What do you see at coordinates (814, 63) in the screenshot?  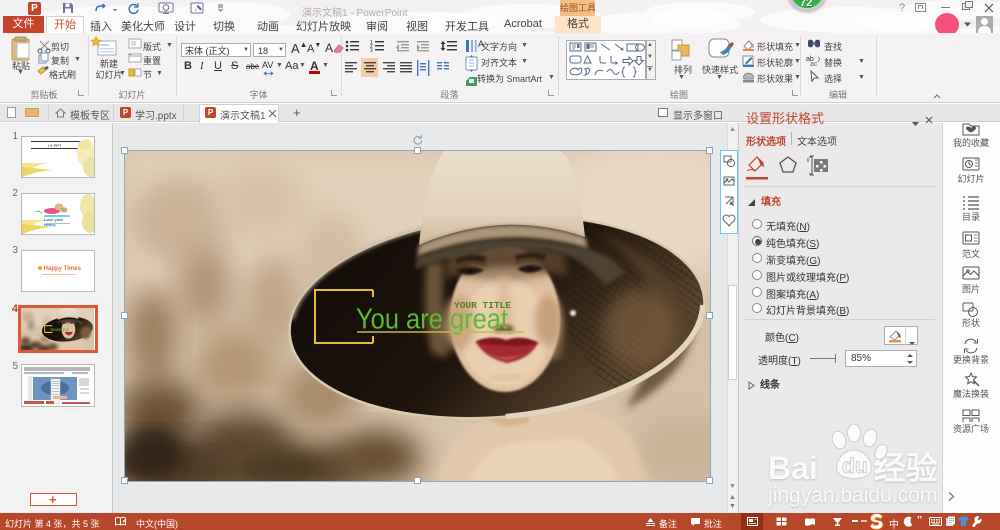 I see `svg-text: ac` at bounding box center [814, 63].